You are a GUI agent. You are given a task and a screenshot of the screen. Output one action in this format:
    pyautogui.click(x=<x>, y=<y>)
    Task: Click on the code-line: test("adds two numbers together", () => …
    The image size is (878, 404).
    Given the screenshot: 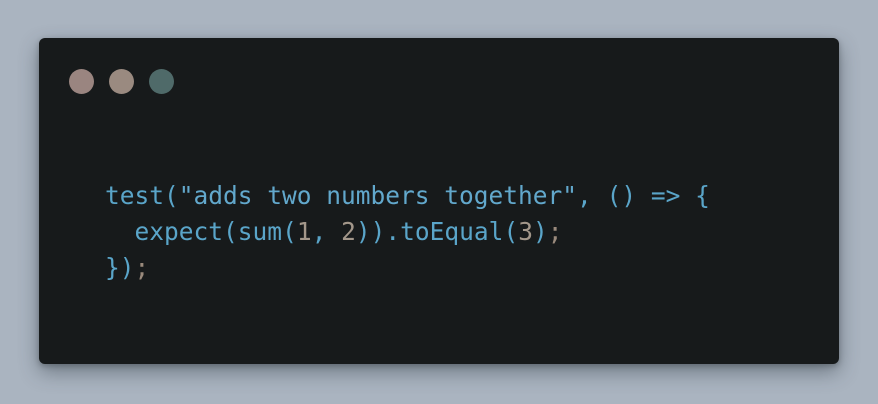 What is the action you would take?
    pyautogui.click(x=407, y=196)
    